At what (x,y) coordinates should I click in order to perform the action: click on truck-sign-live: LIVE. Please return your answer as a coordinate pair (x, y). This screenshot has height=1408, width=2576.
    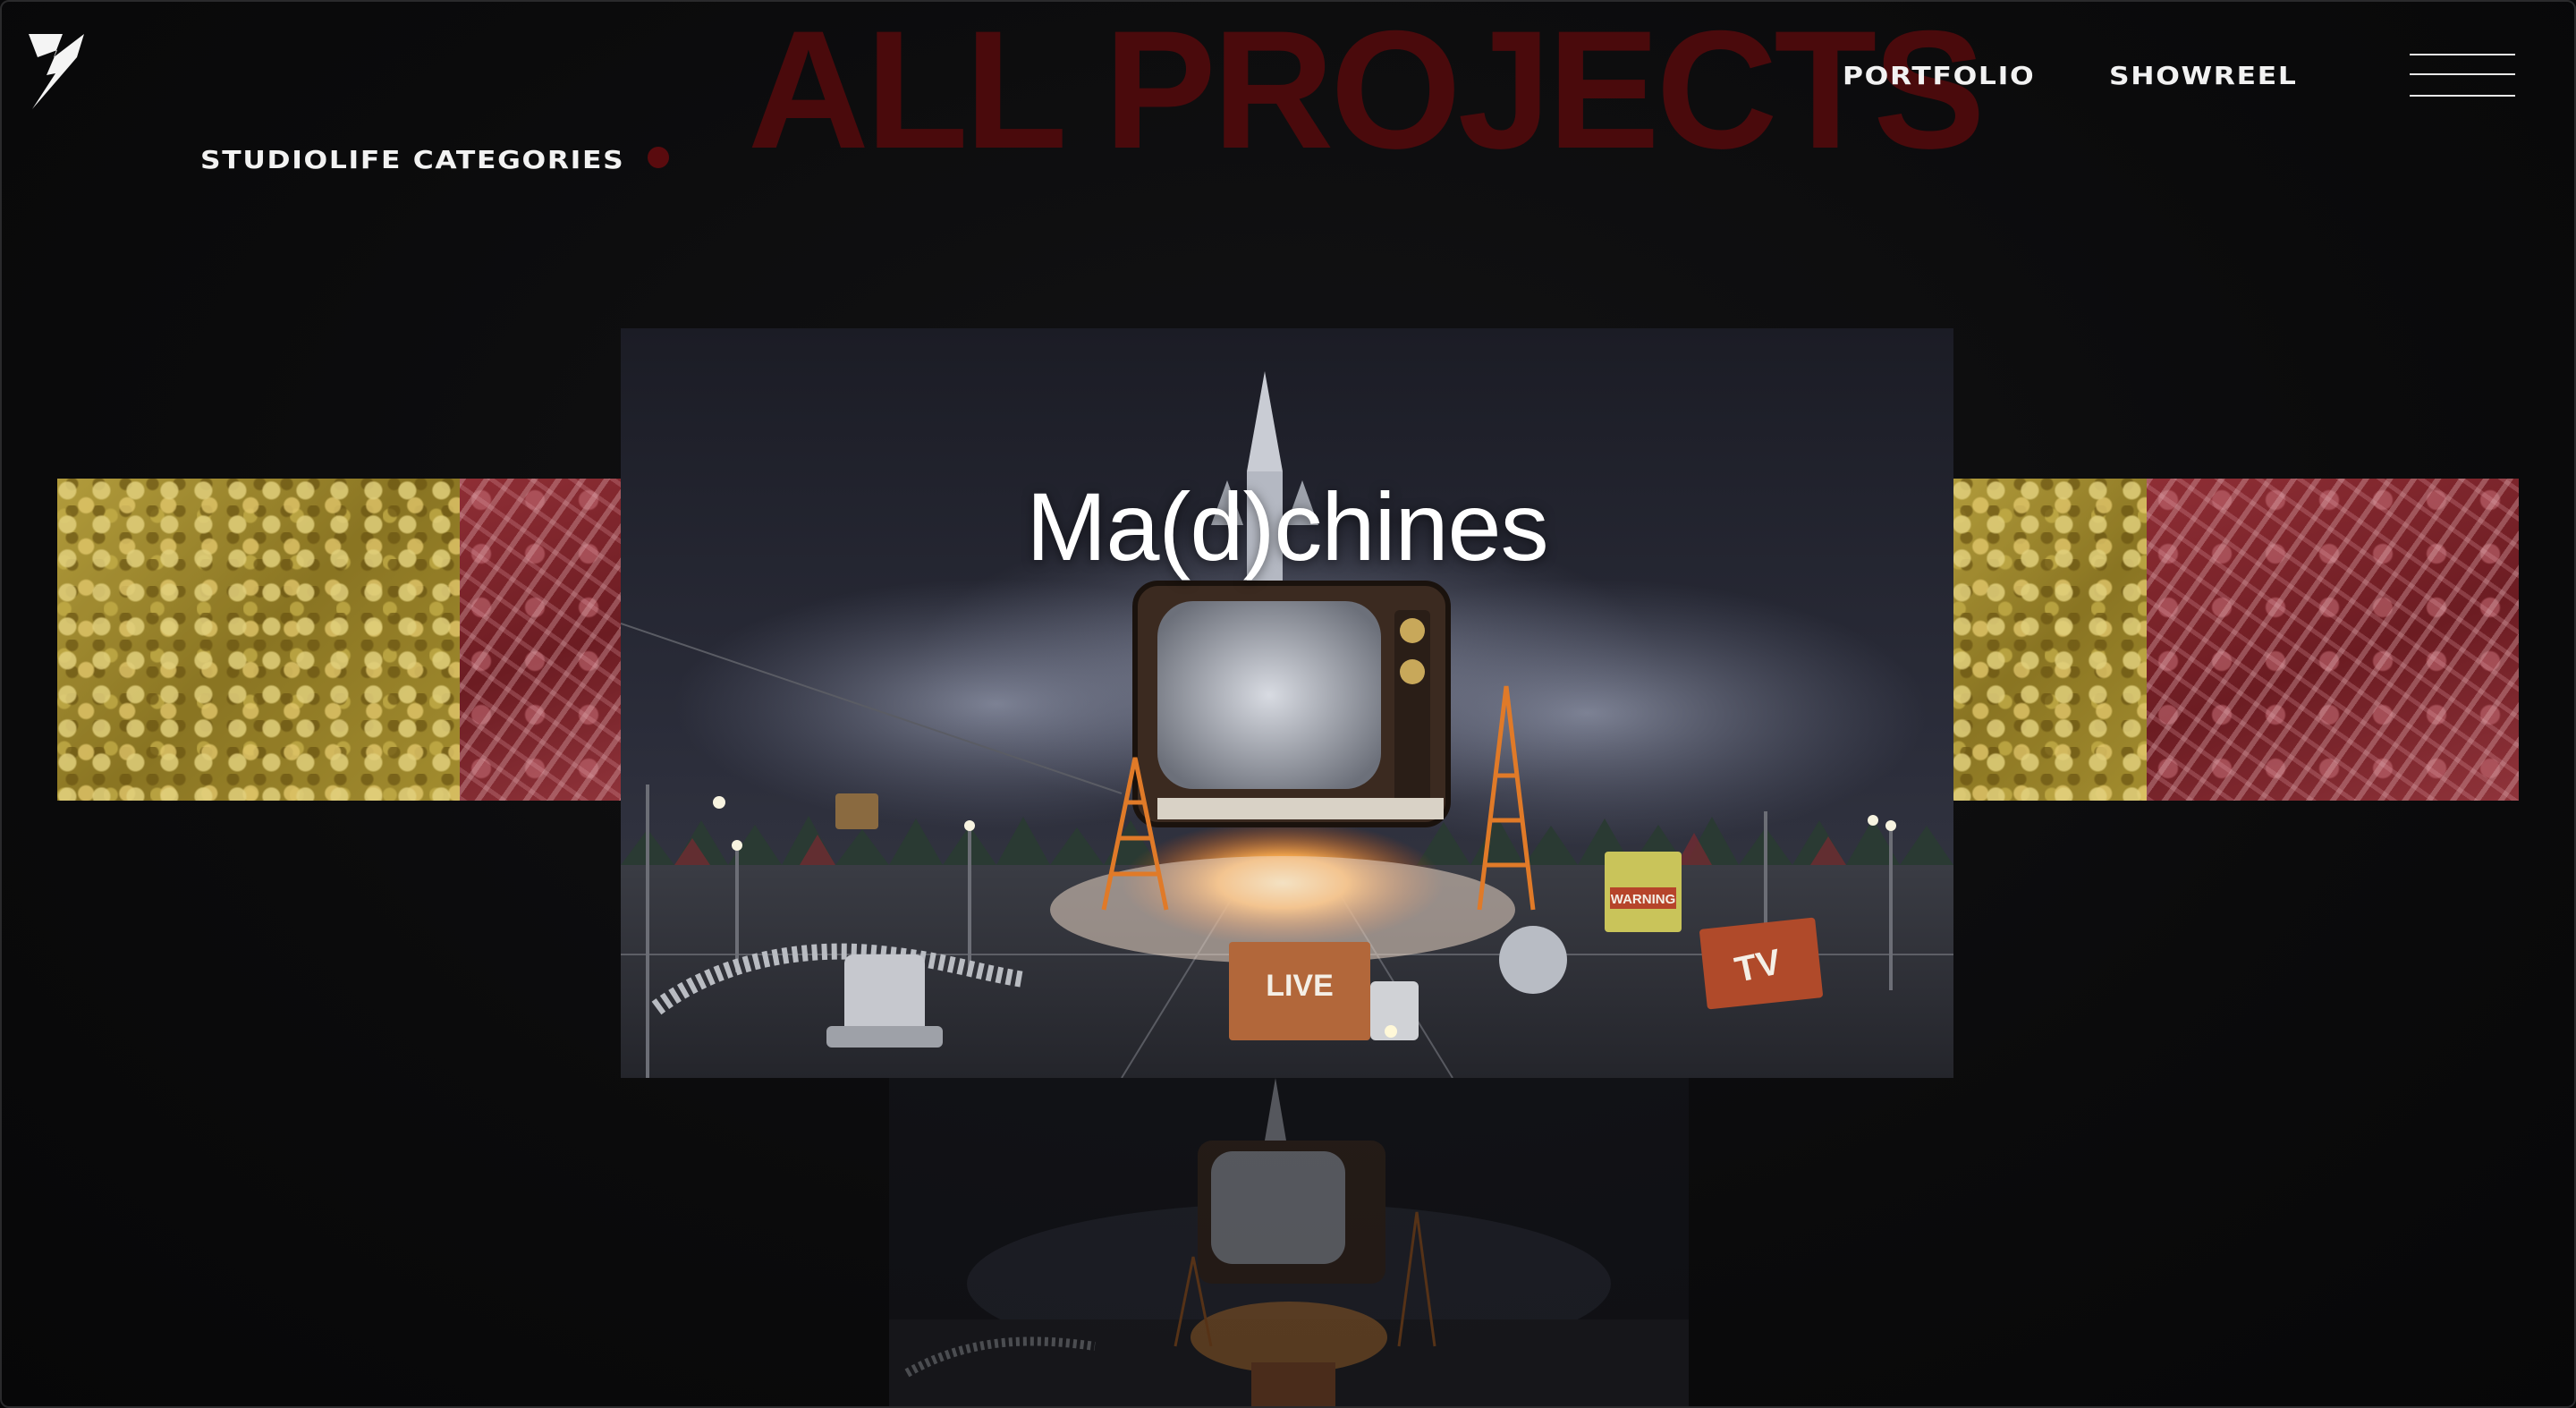
    Looking at the image, I should click on (1300, 986).